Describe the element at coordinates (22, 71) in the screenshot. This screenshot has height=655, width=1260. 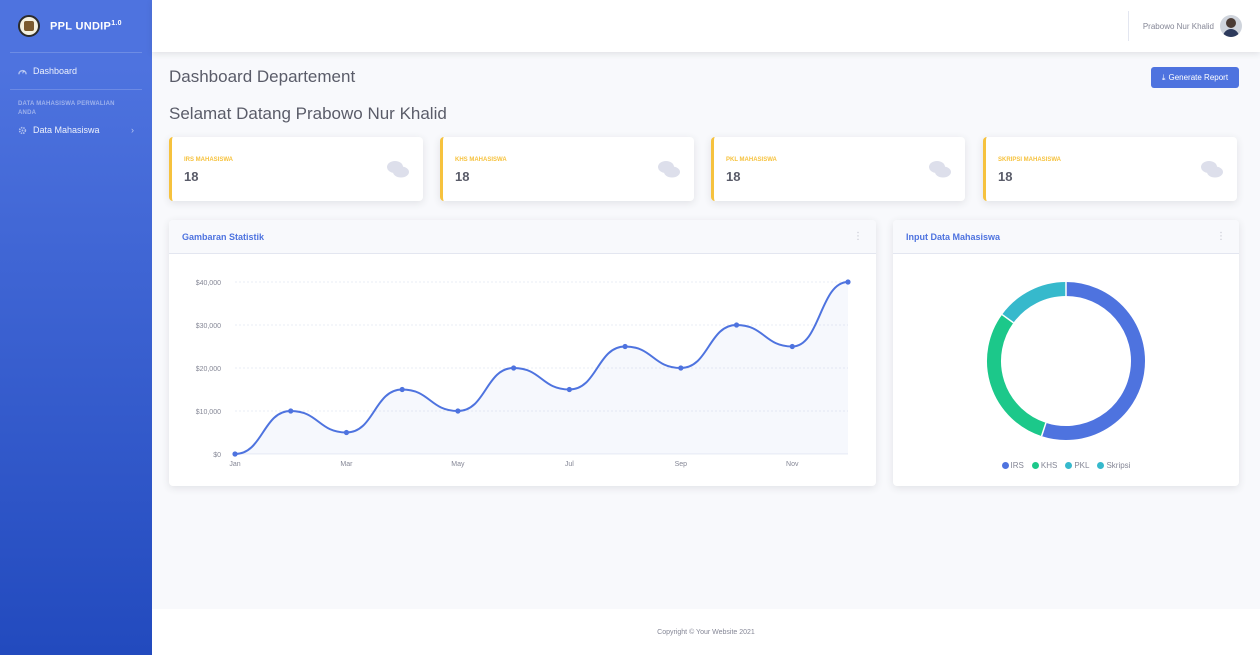
I see `tachometer-icon` at that location.